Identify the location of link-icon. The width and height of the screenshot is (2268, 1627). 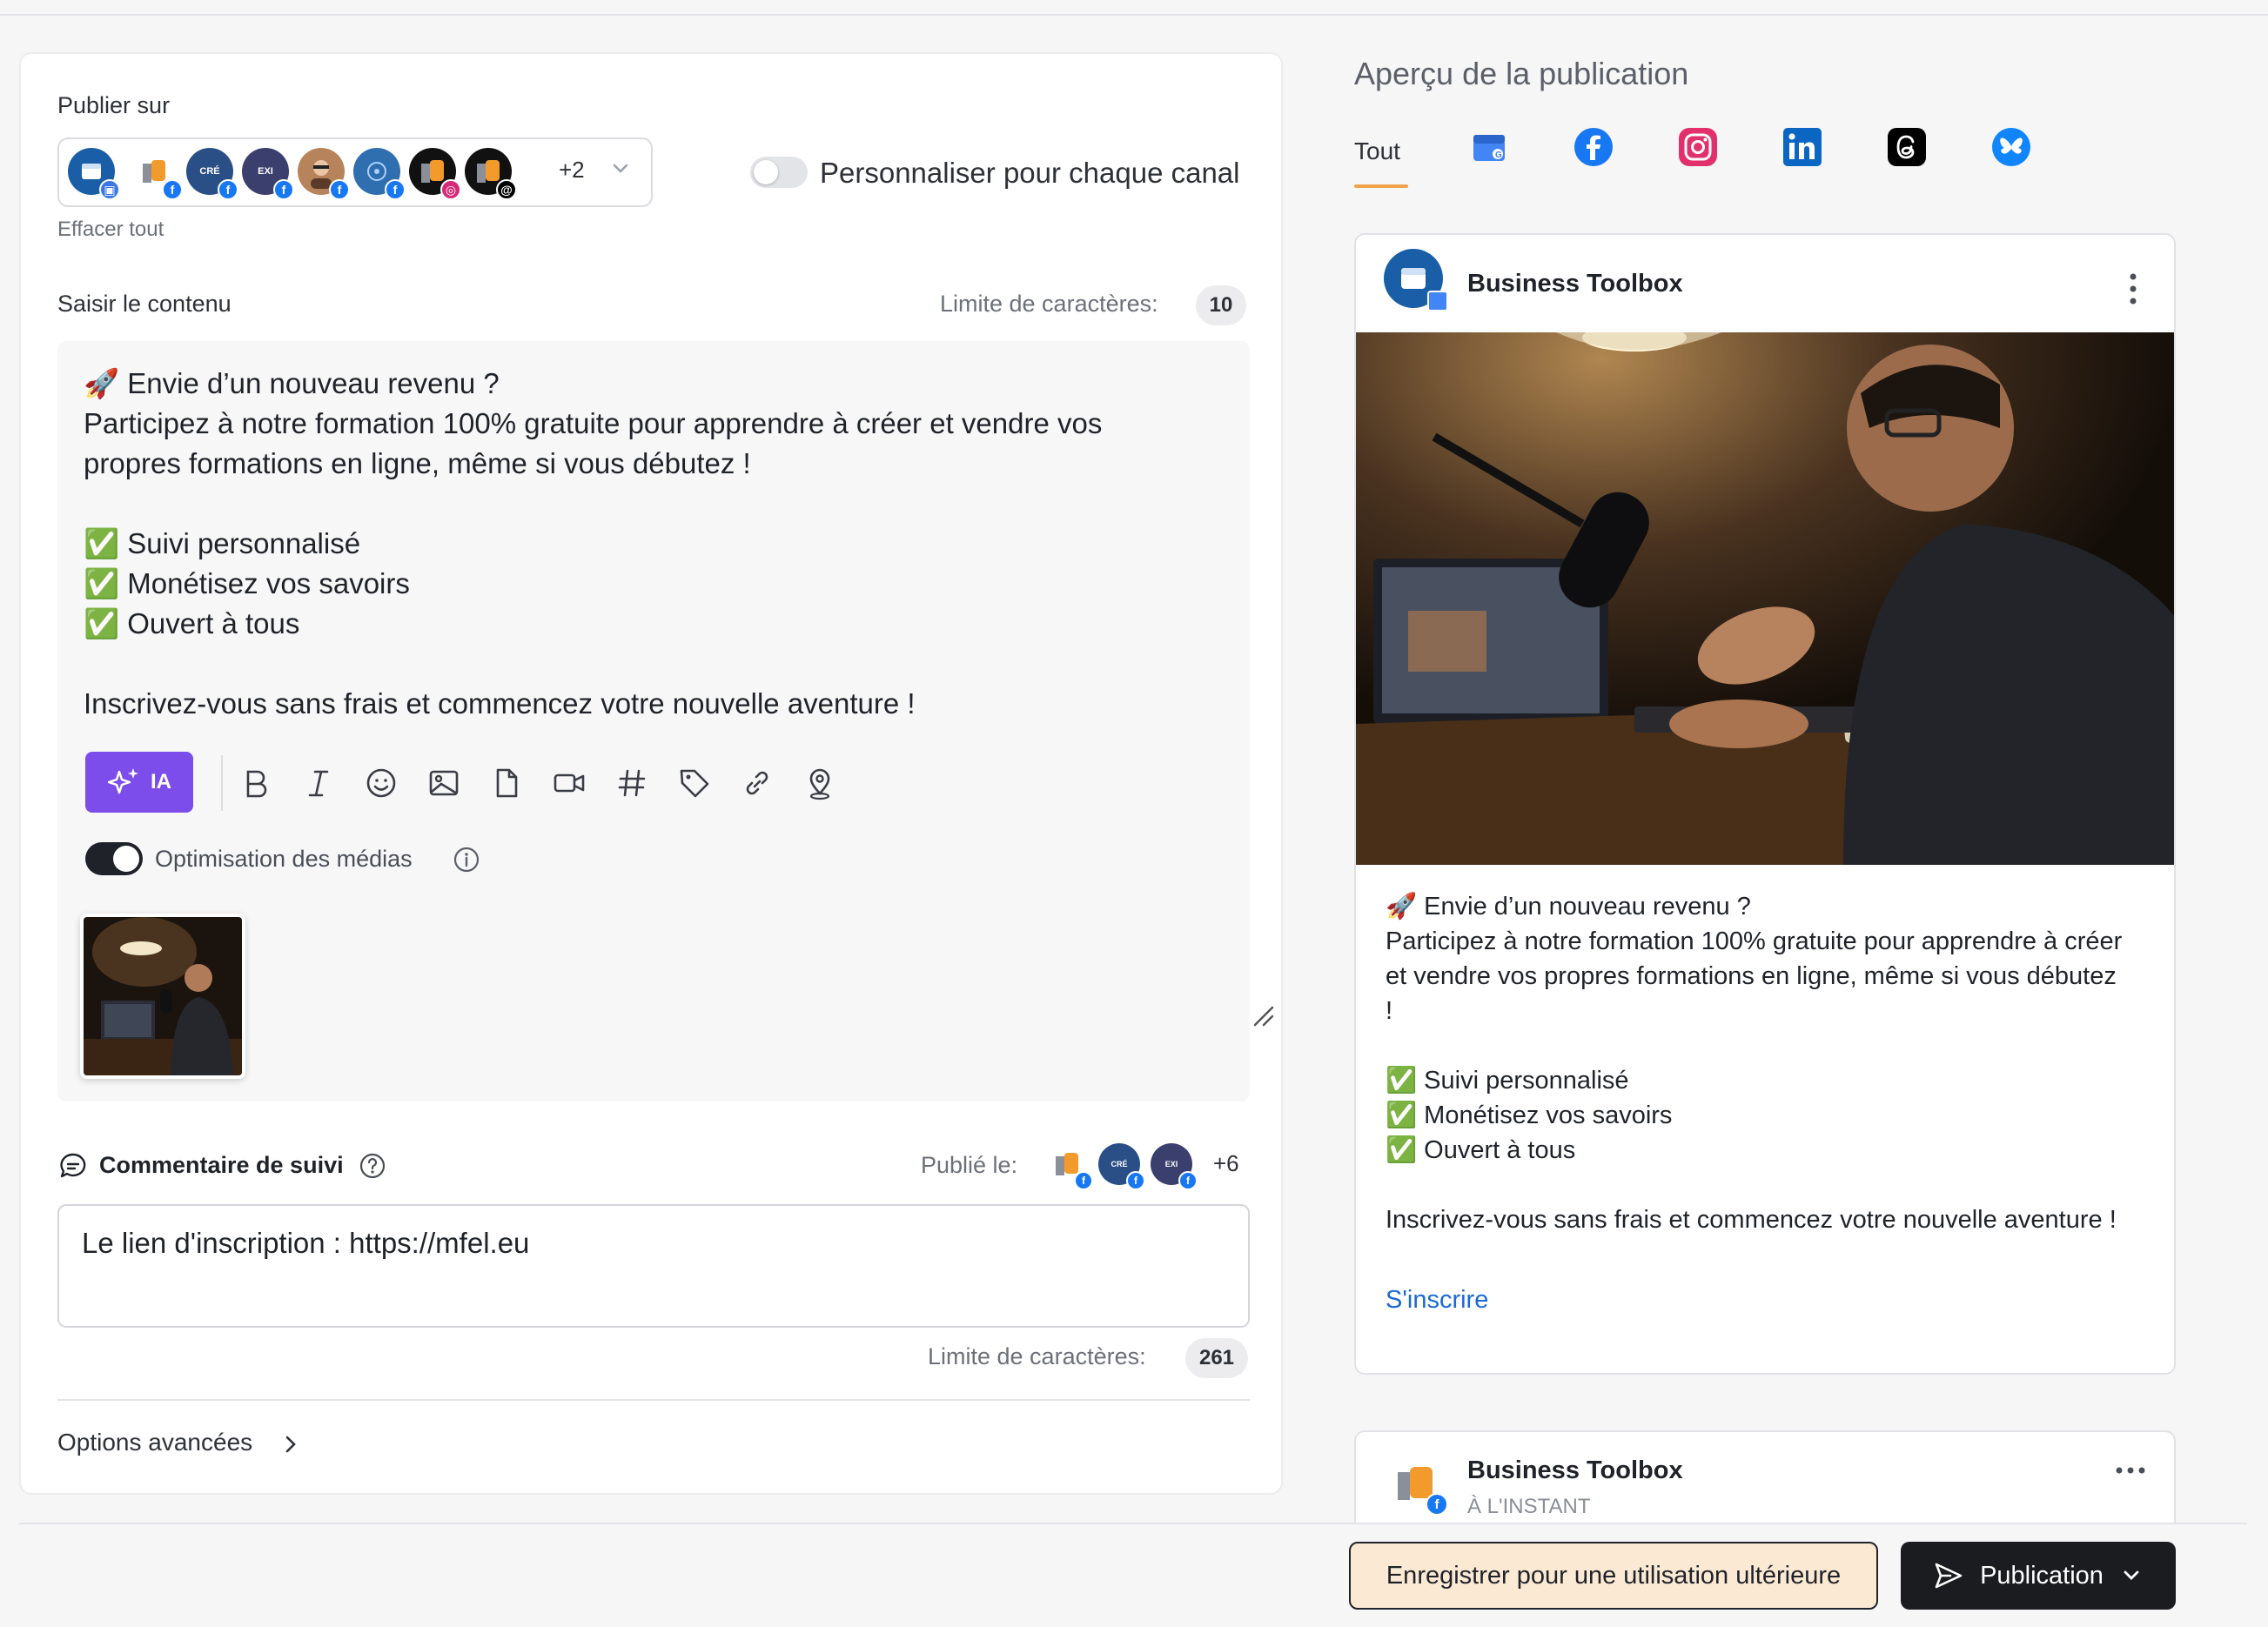
(757, 783).